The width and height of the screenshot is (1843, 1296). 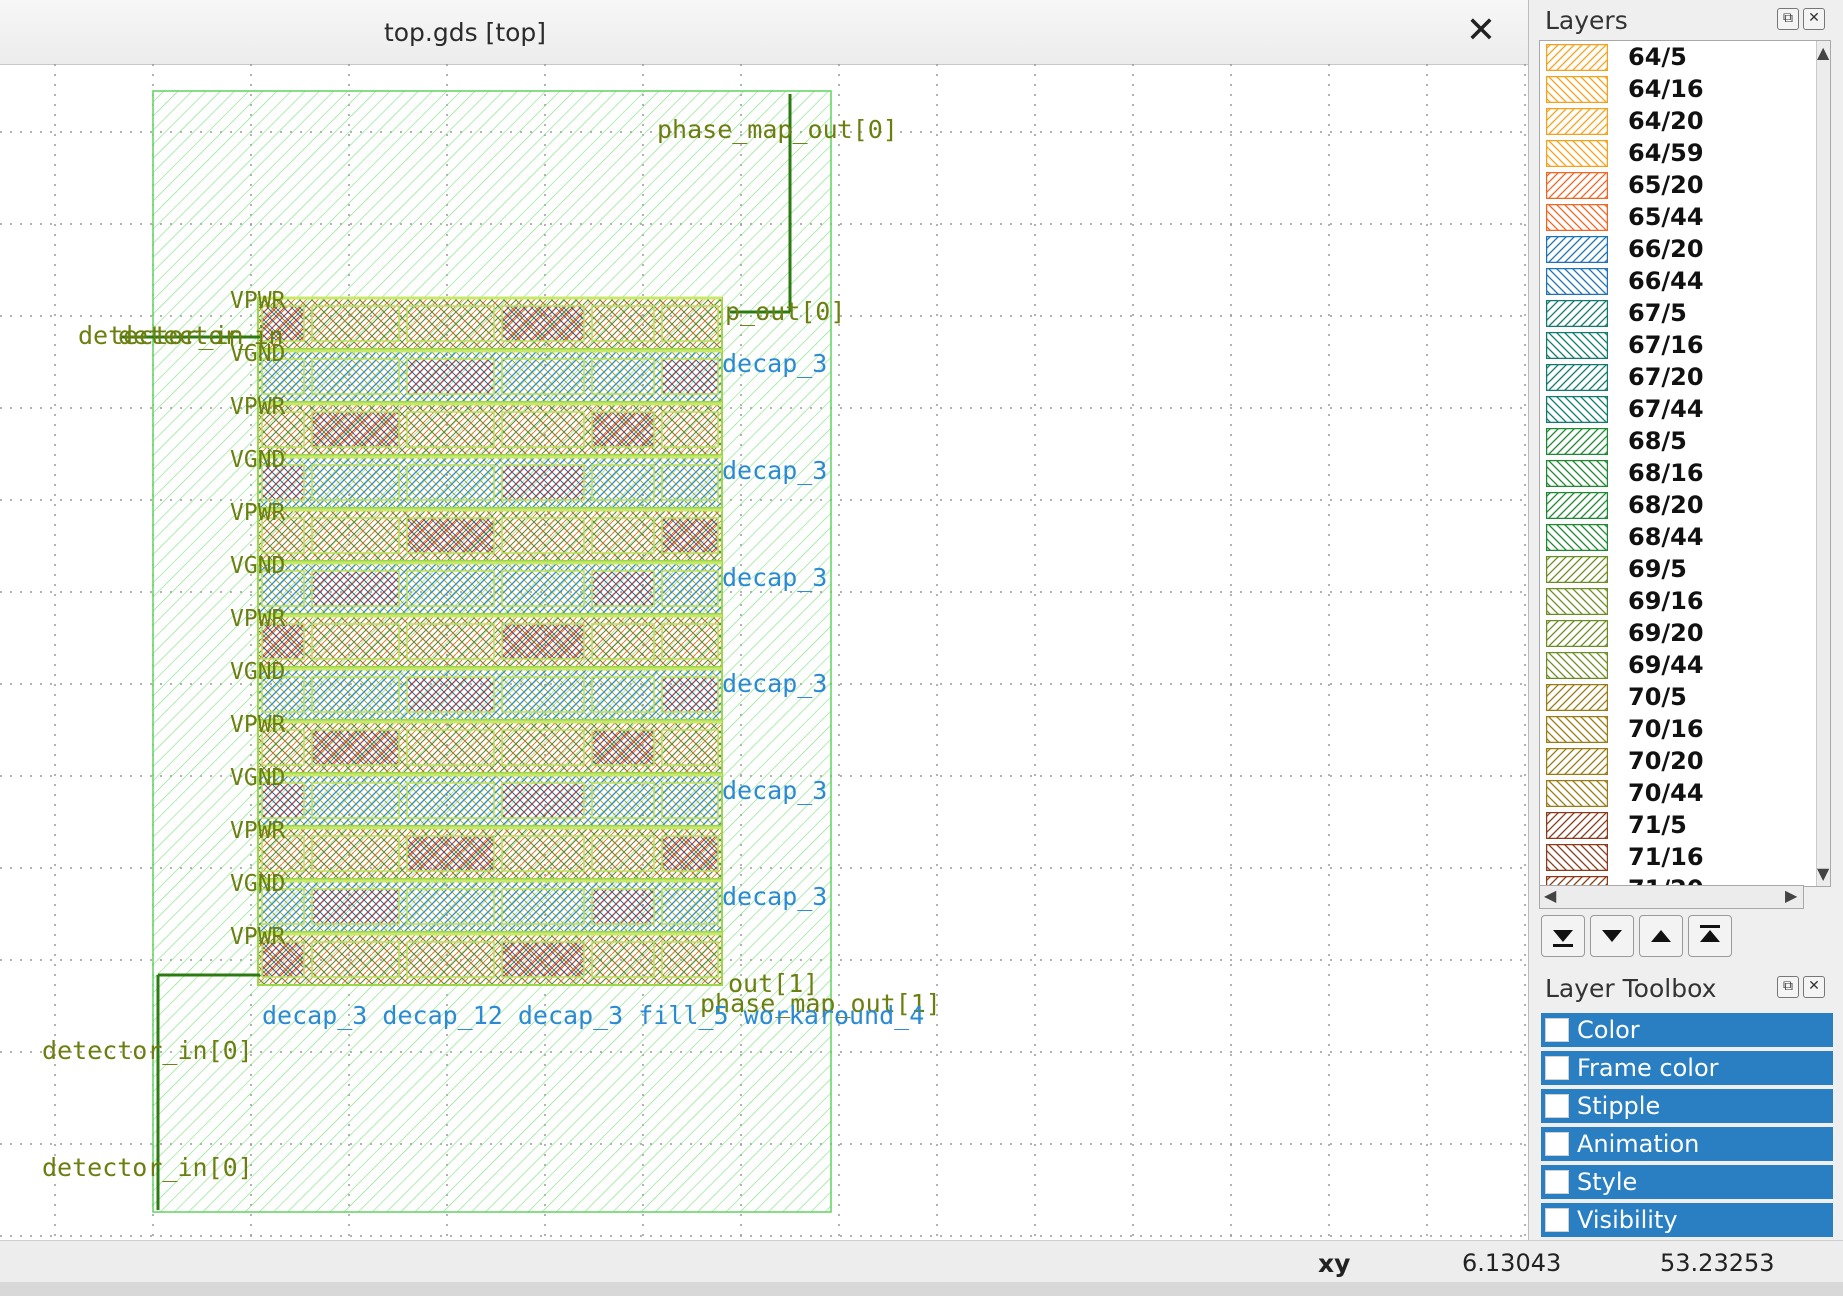 What do you see at coordinates (1334, 1263) in the screenshot?
I see `coordinate-label: xy` at bounding box center [1334, 1263].